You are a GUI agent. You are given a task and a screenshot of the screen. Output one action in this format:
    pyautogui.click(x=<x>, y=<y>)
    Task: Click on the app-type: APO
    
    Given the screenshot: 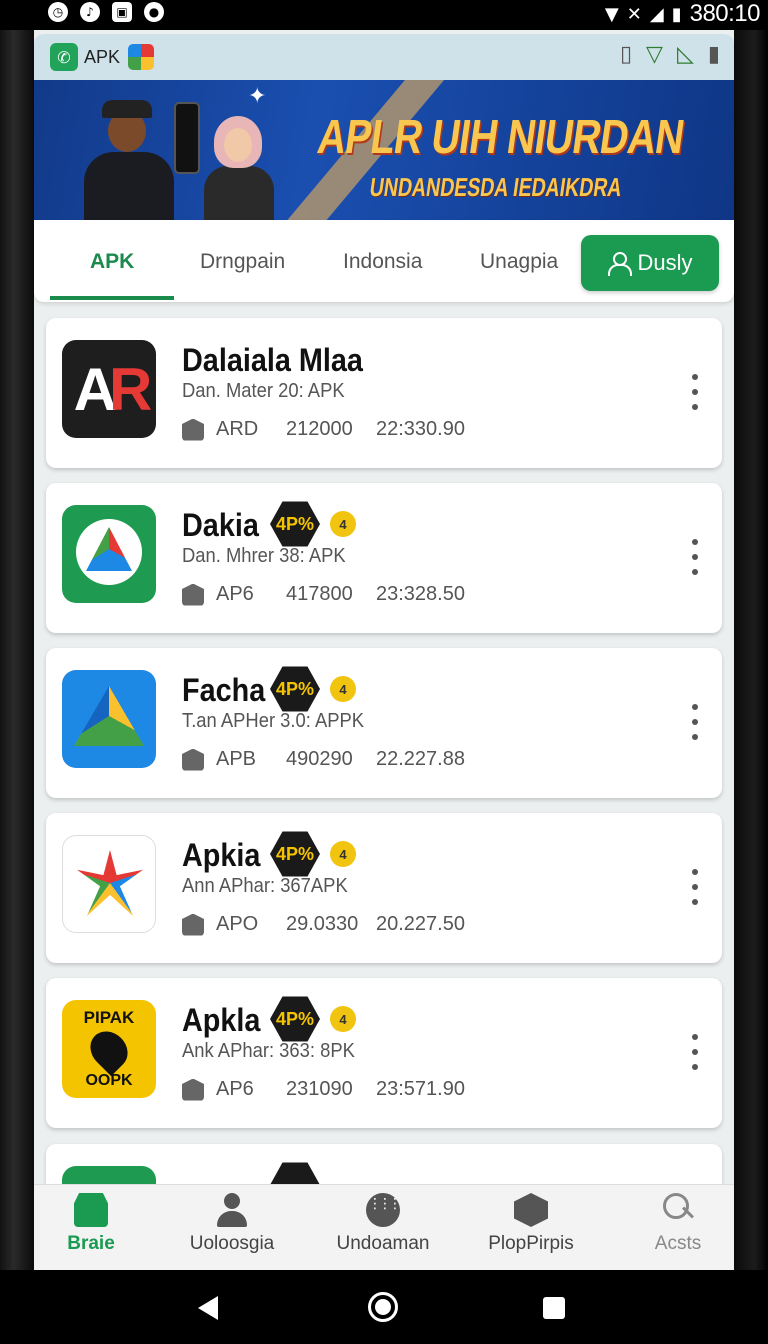 What is the action you would take?
    pyautogui.click(x=237, y=924)
    